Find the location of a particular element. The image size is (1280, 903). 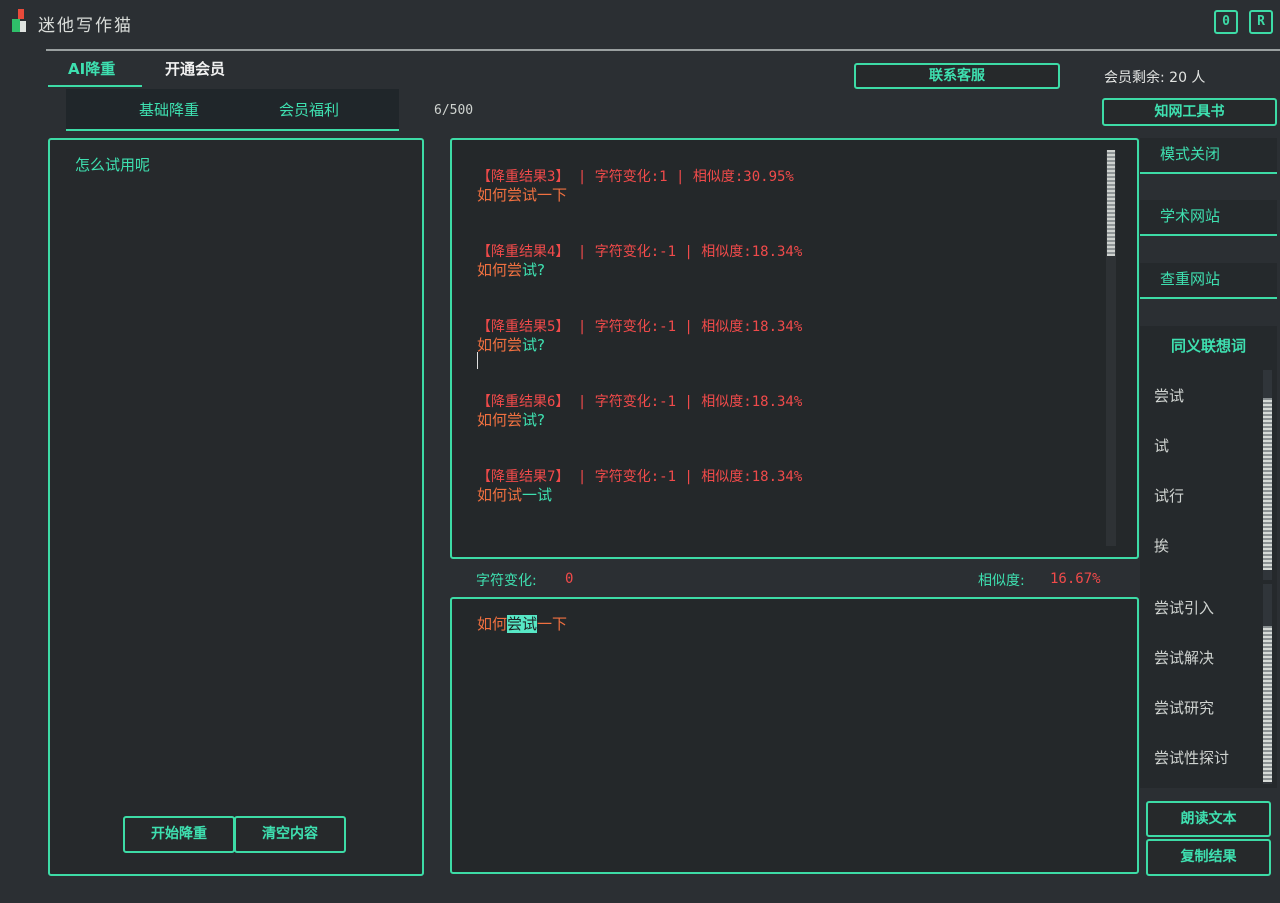

result-header: 【降重结果6】 | 字符变化:-1 | 相似度:18.34% is located at coordinates (640, 402).